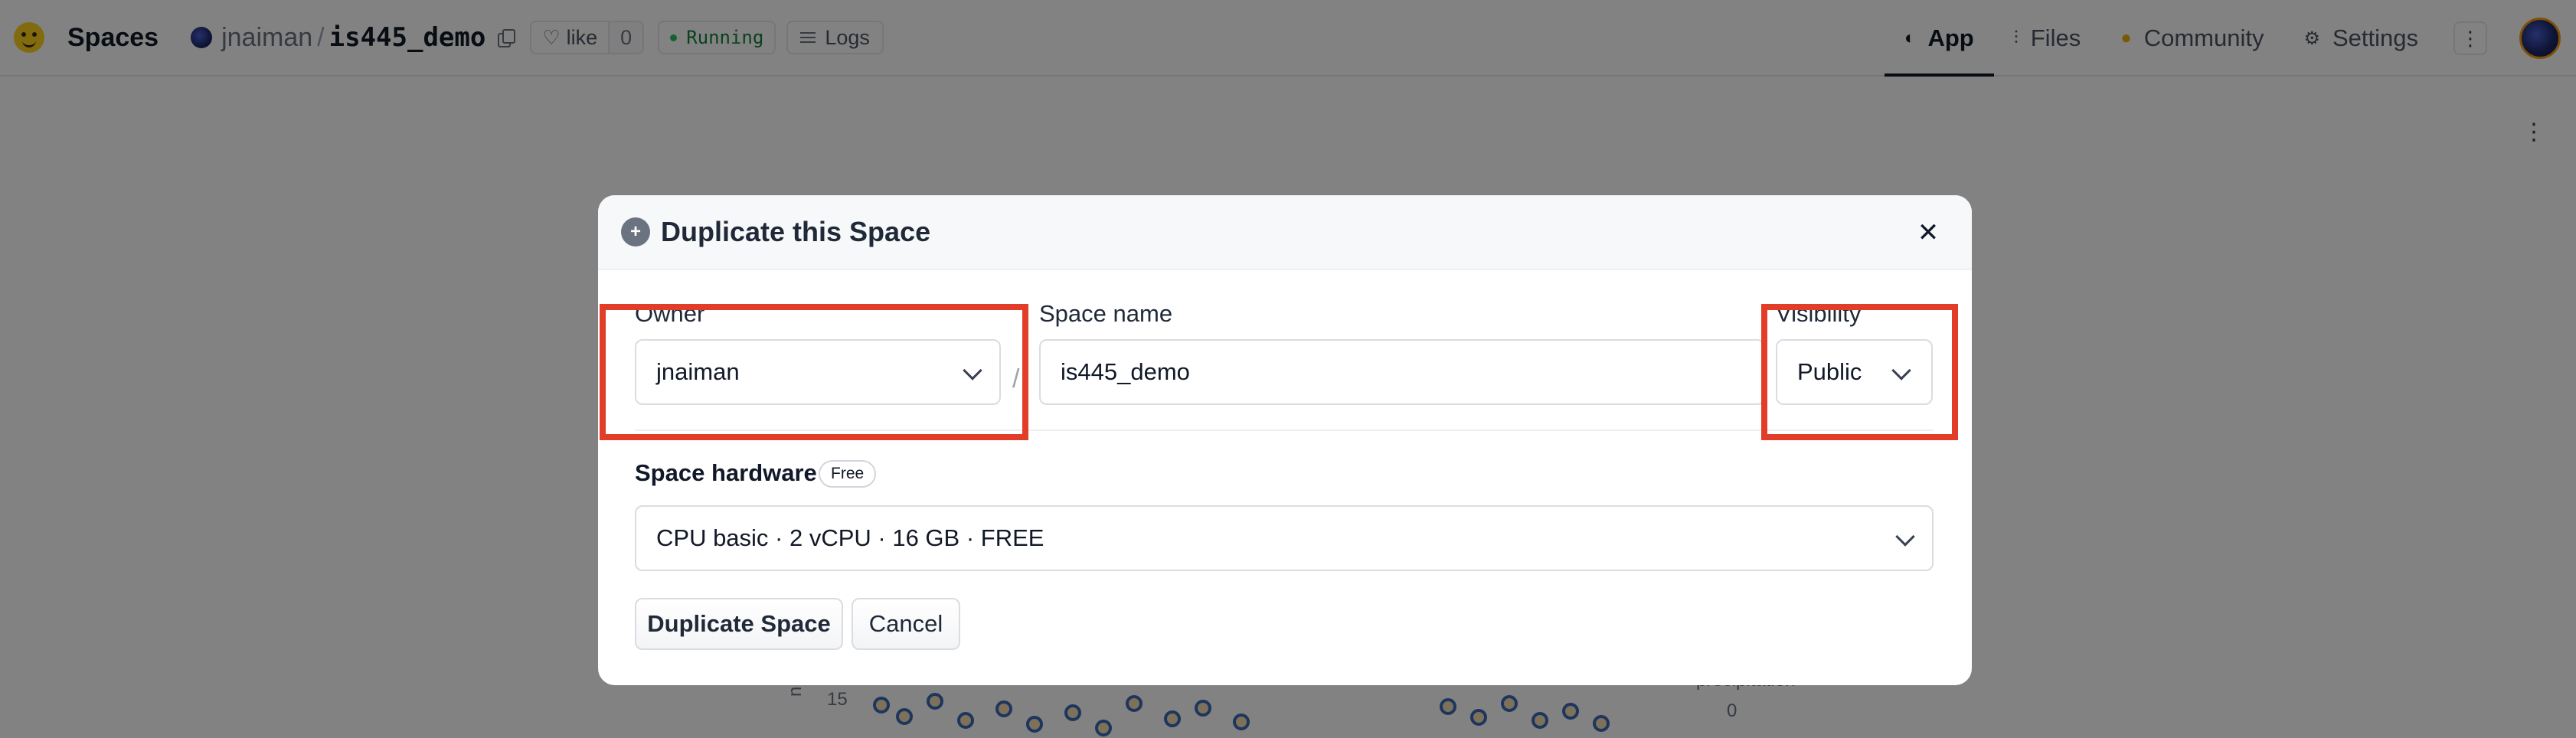  What do you see at coordinates (635, 232) in the screenshot?
I see `duplicate-icon: +` at bounding box center [635, 232].